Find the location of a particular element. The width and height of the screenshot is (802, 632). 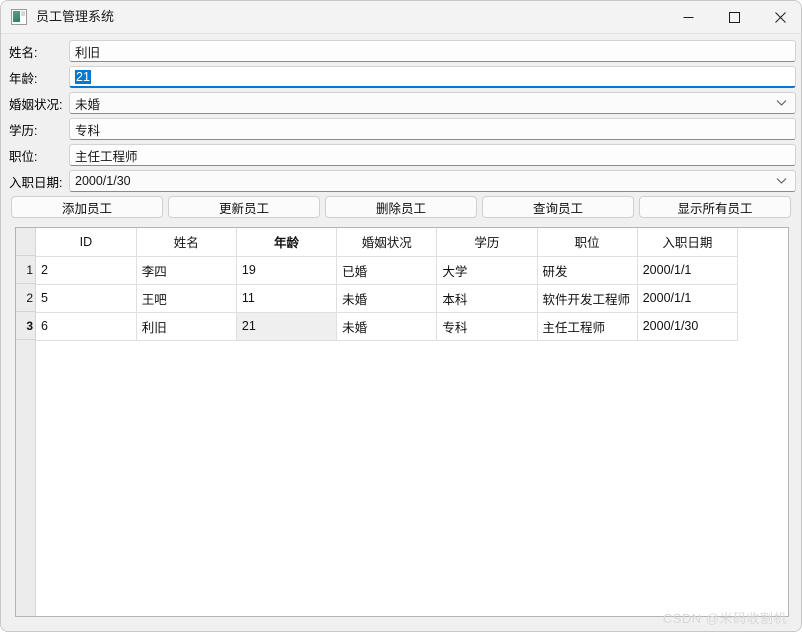

cell-hire-date: 2000/1/30 is located at coordinates (688, 326).